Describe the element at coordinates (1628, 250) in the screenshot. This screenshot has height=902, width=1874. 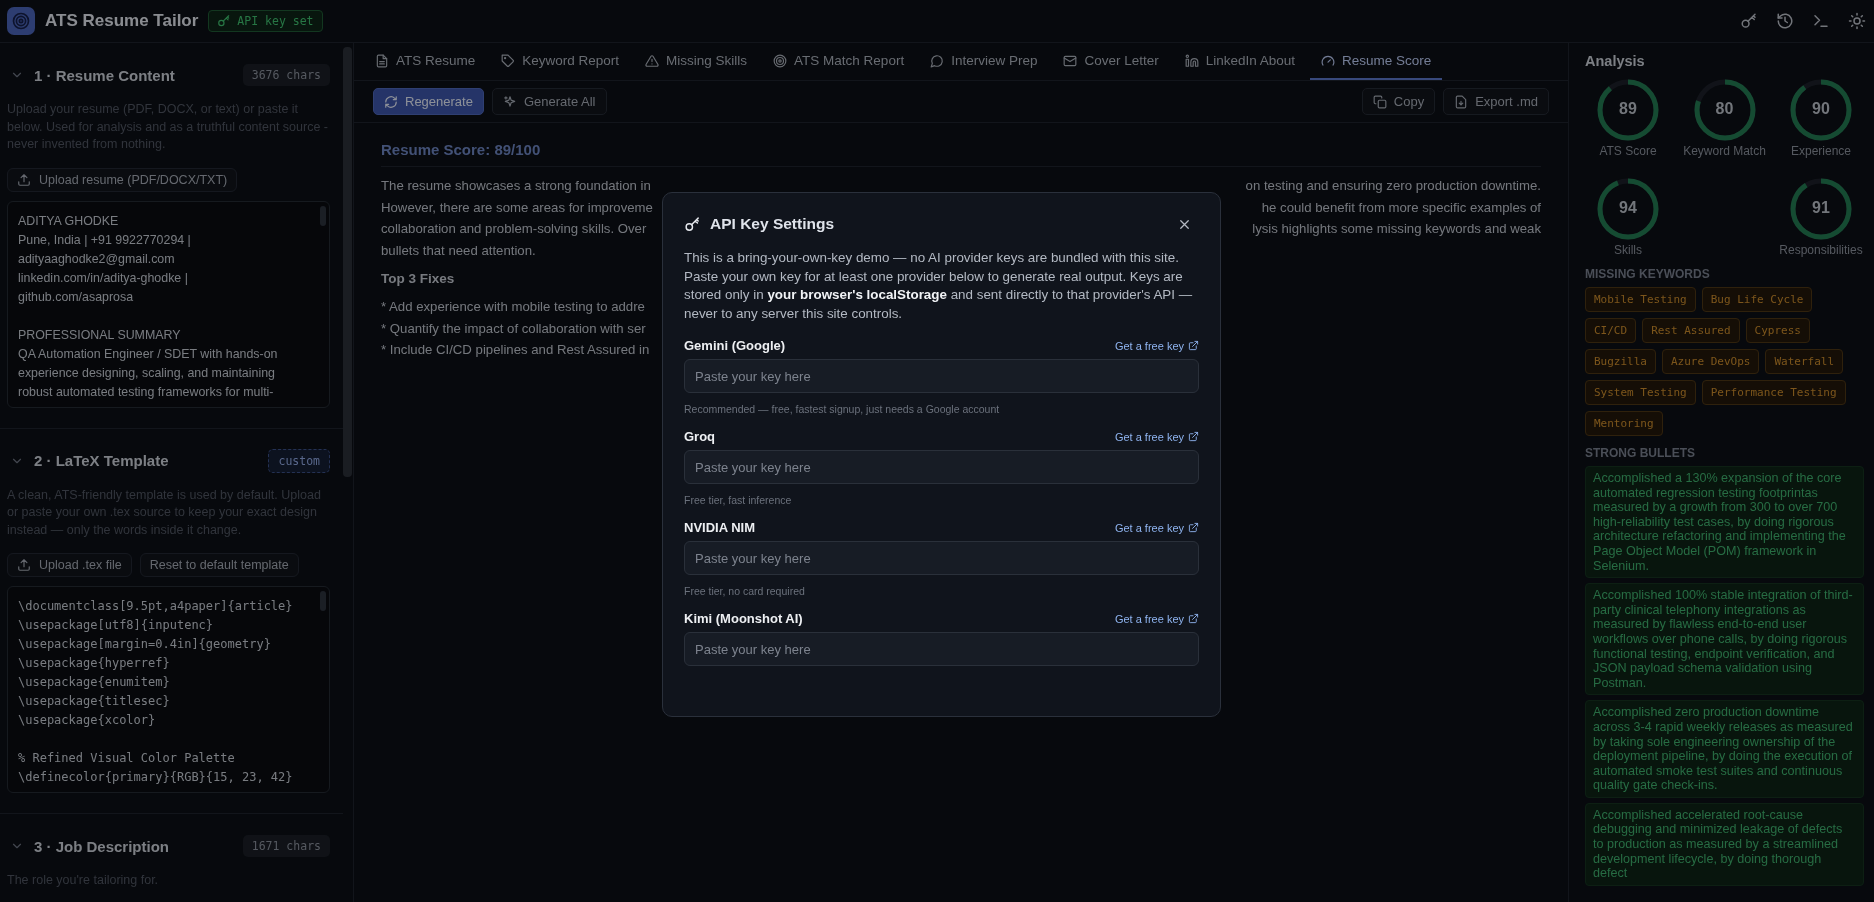
I see `score-label: Skills` at that location.